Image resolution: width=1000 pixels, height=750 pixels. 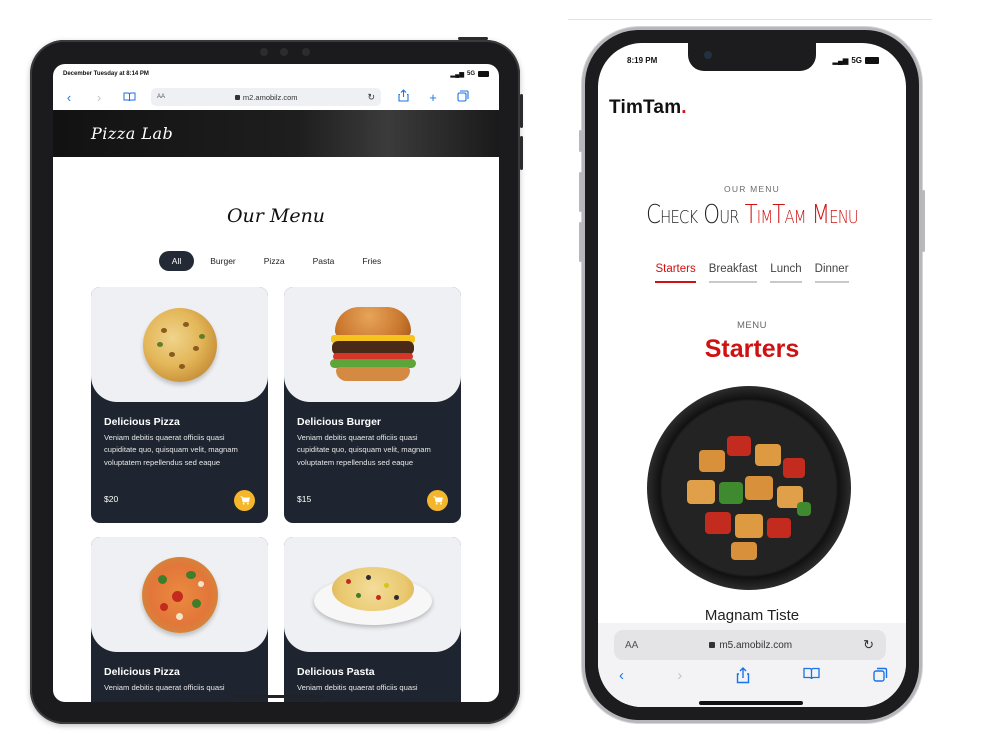 I want to click on pasta-image, so click(x=372, y=595).